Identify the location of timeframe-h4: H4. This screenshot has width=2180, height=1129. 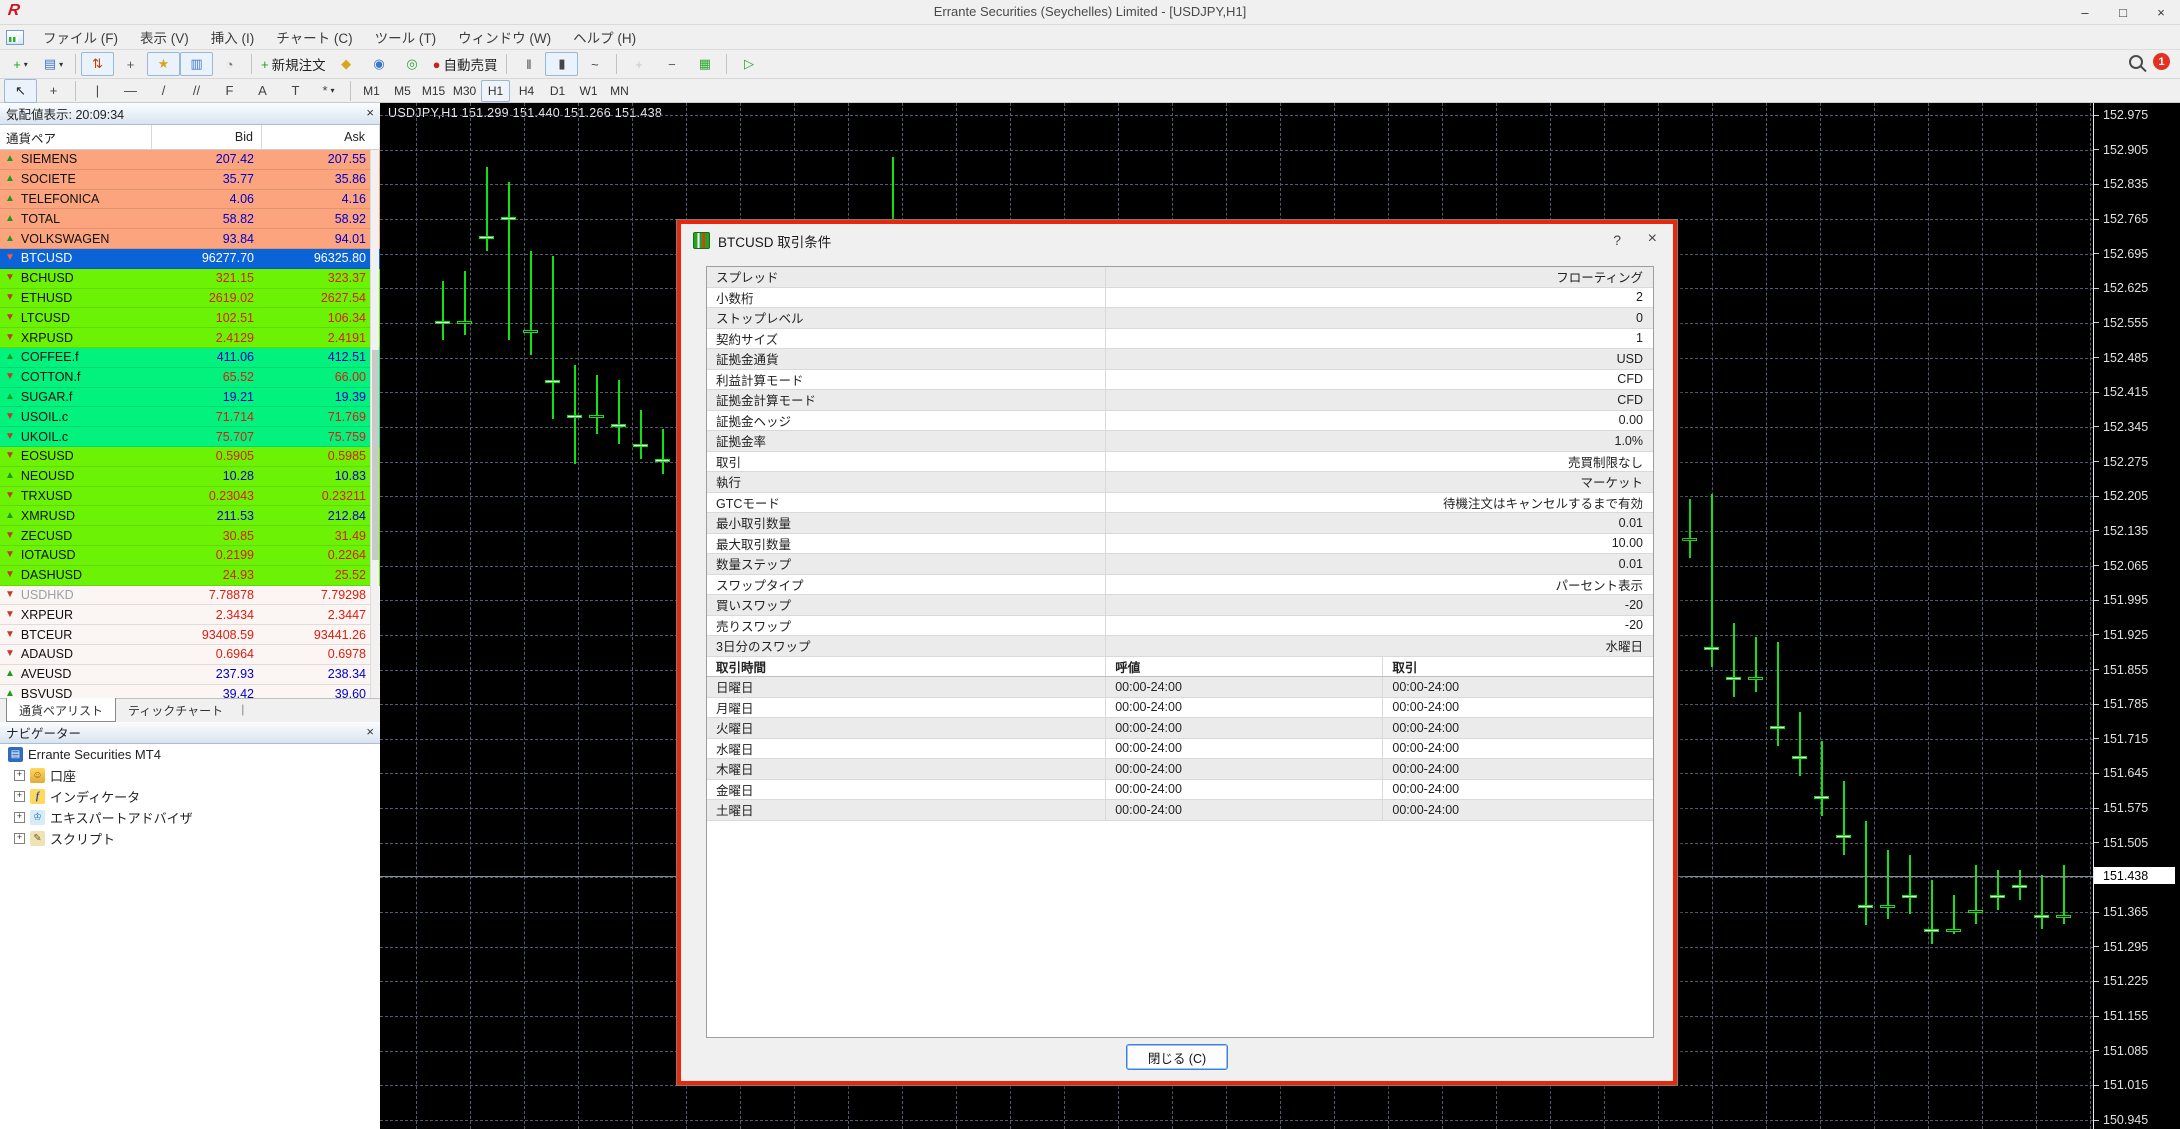
(526, 91).